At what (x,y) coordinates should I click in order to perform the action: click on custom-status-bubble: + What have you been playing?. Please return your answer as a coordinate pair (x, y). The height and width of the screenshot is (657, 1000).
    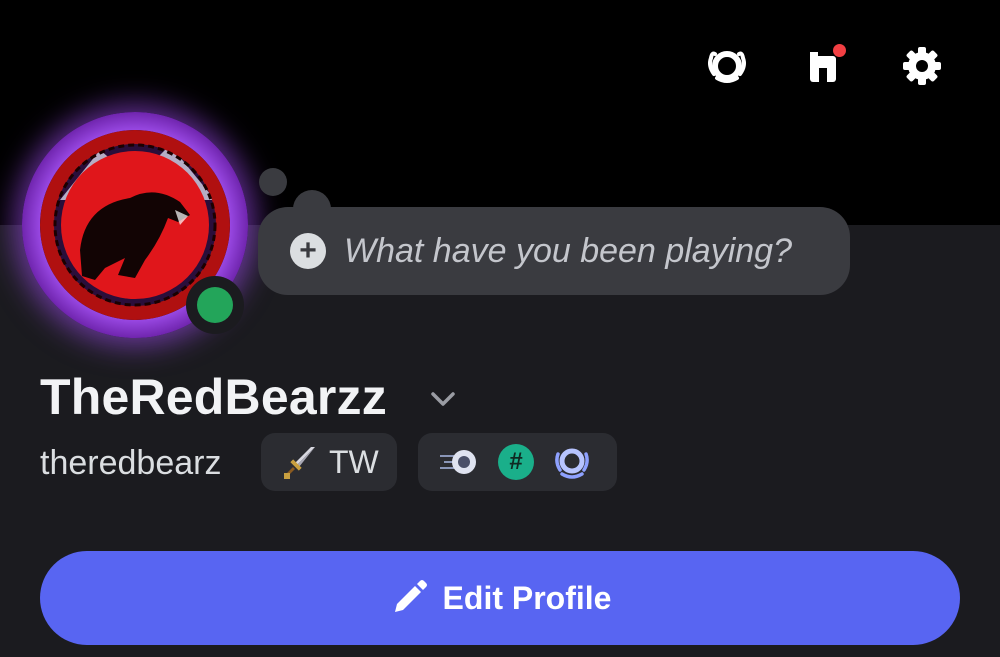
    Looking at the image, I should click on (554, 251).